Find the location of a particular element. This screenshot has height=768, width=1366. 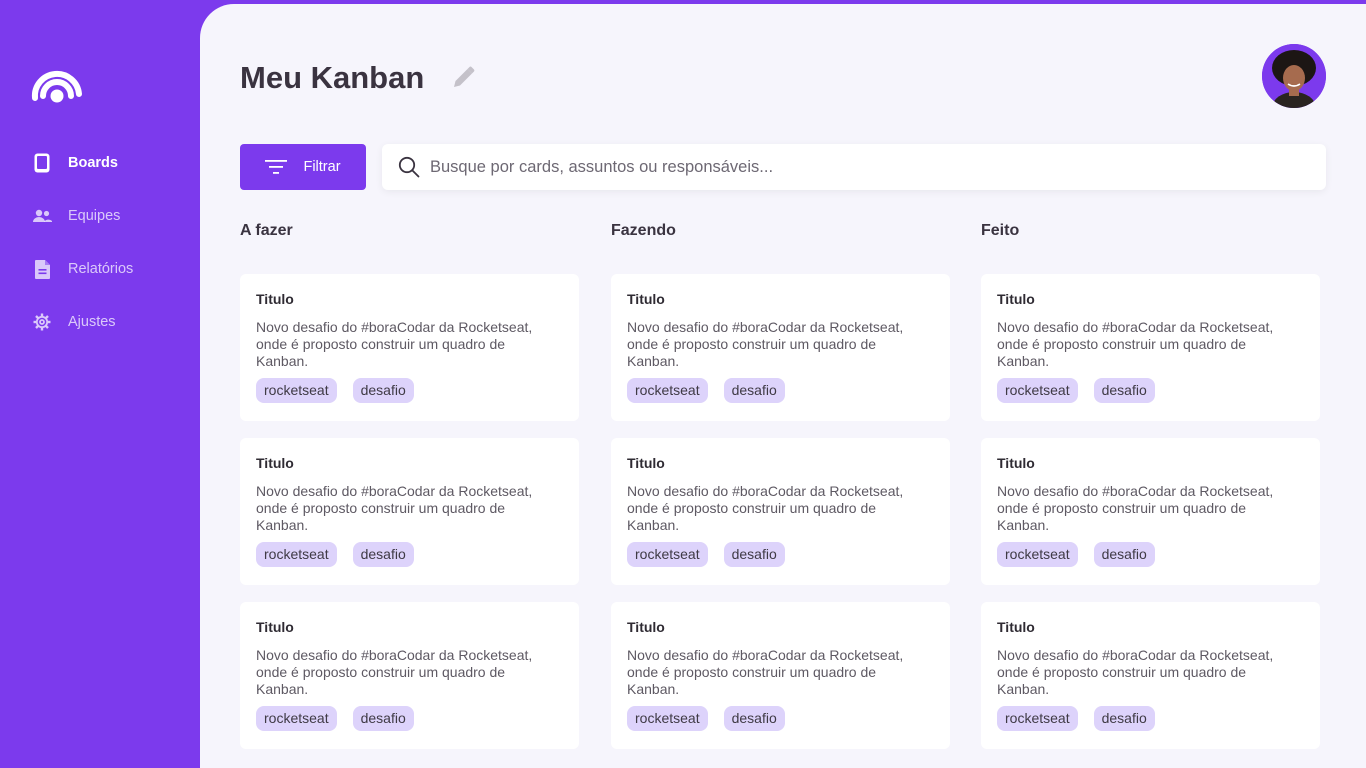

gear-icon is located at coordinates (42, 322).